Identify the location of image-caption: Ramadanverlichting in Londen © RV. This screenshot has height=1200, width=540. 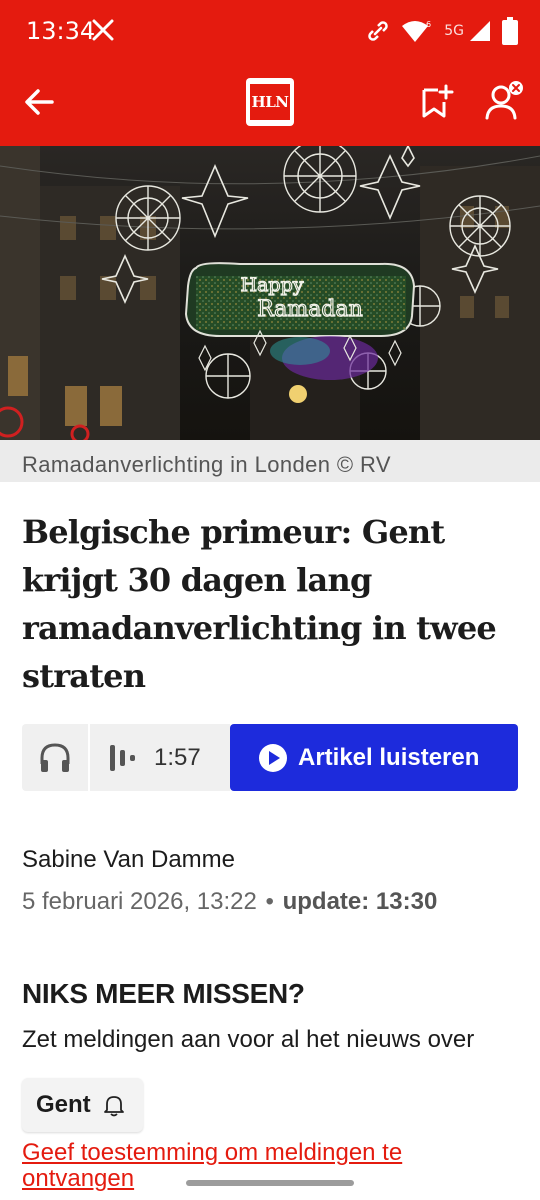
(270, 461).